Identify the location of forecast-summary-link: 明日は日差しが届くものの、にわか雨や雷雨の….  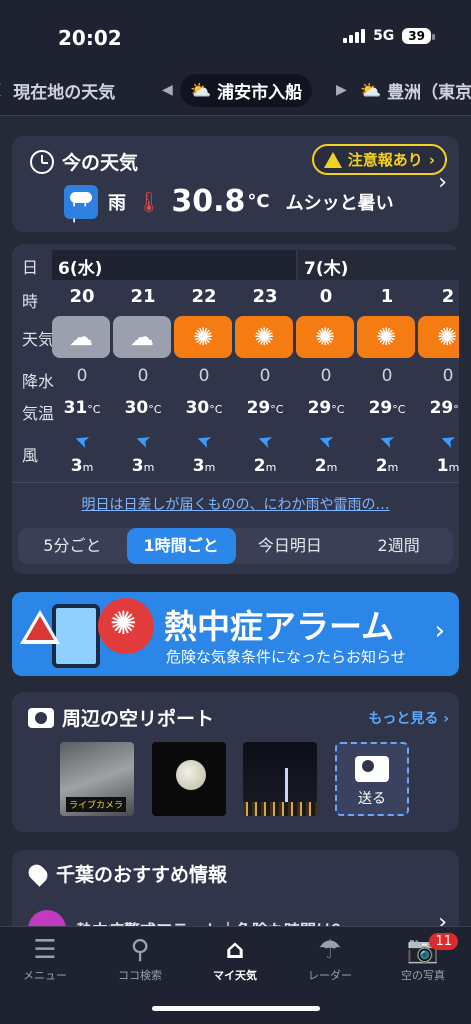
(235, 504).